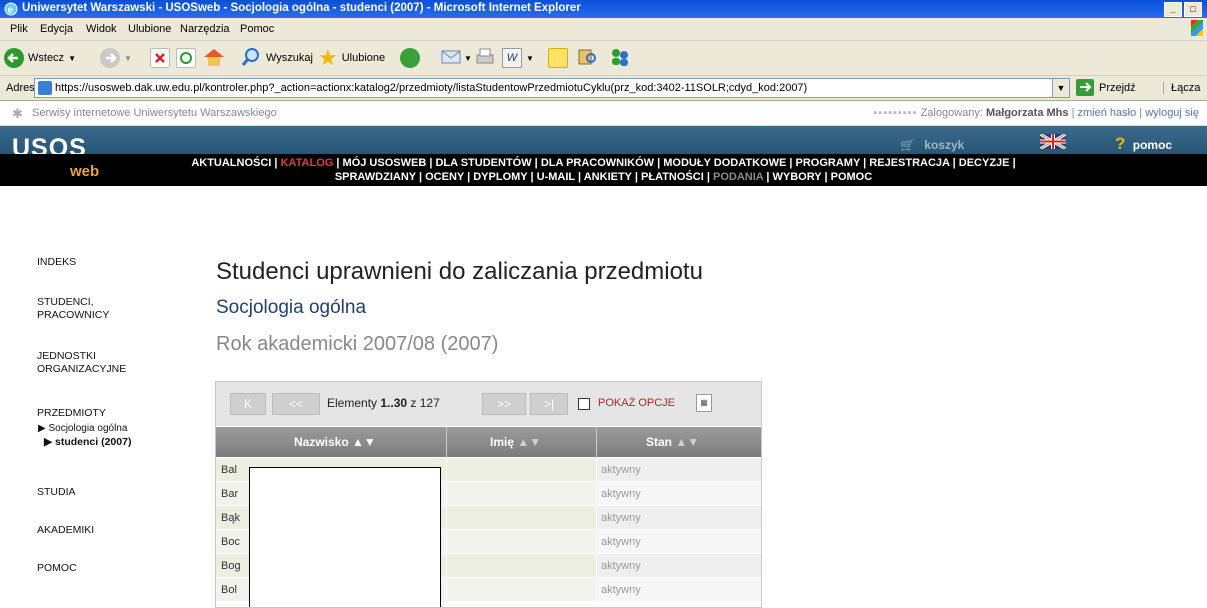 This screenshot has height=608, width=1207. Describe the element at coordinates (307, 163) in the screenshot. I see `nav-item-katalog: KATALOG` at that location.